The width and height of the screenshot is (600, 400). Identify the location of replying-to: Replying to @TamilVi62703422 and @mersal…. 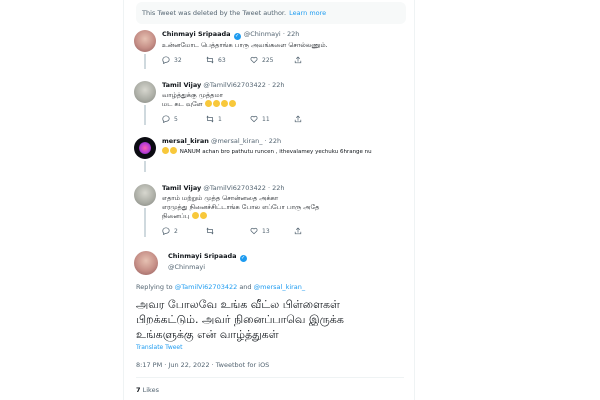
(270, 287).